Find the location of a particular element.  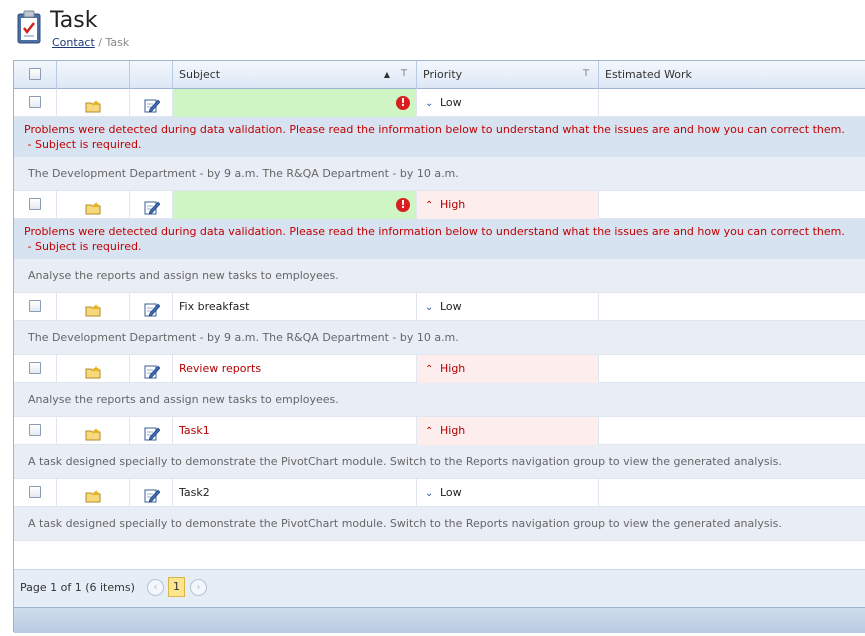

table-row: Task1 ⌃ High is located at coordinates (439, 431).